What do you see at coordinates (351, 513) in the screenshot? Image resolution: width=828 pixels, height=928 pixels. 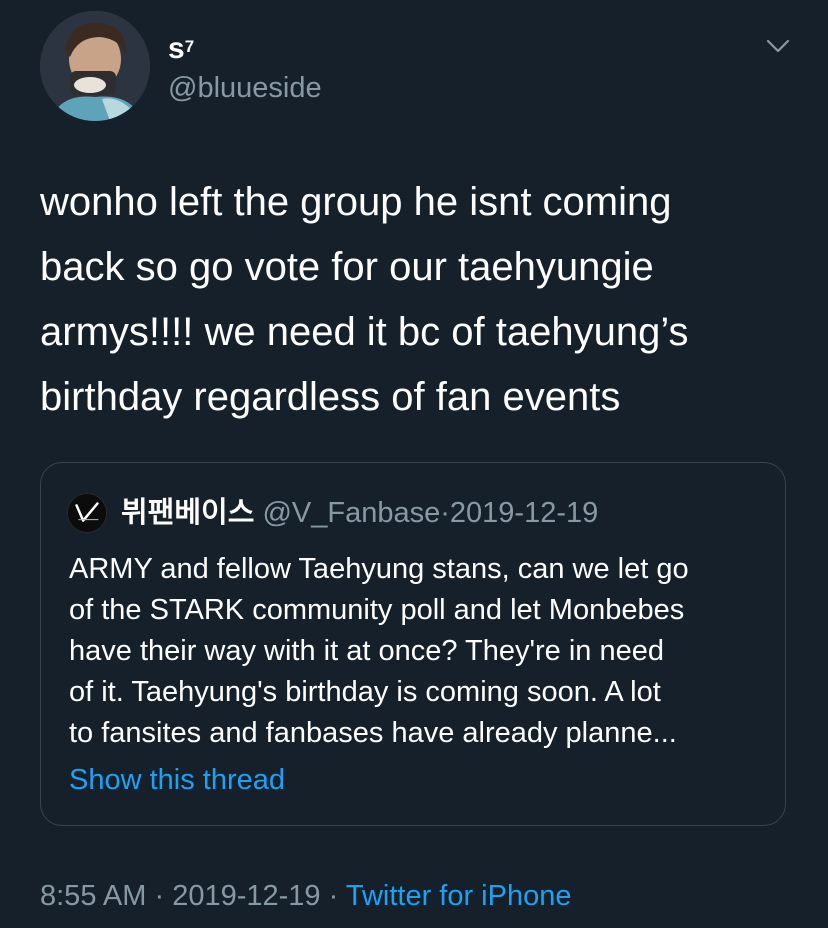 I see `quoted-handle: @V_Fanbase` at bounding box center [351, 513].